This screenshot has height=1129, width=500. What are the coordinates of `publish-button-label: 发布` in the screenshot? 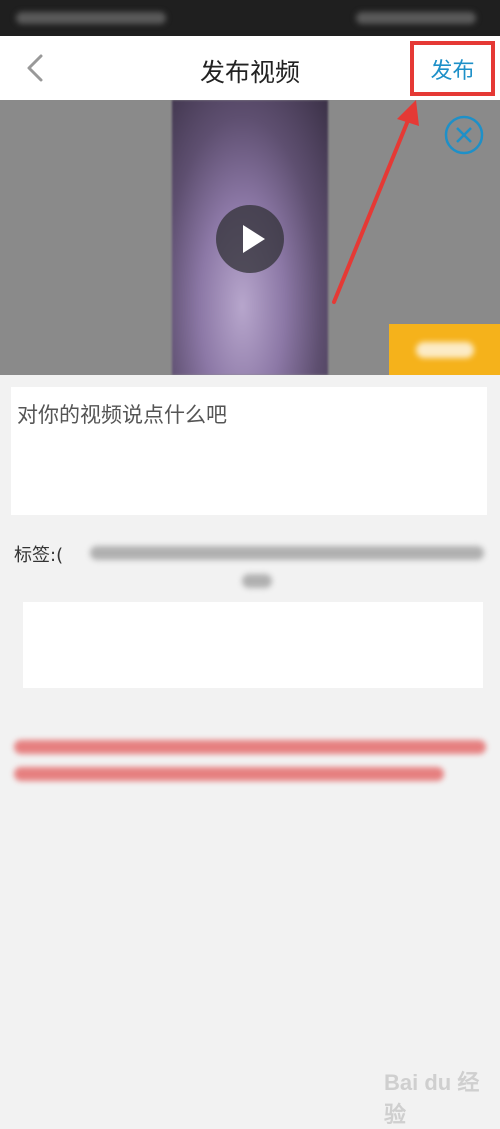 It's located at (452, 71).